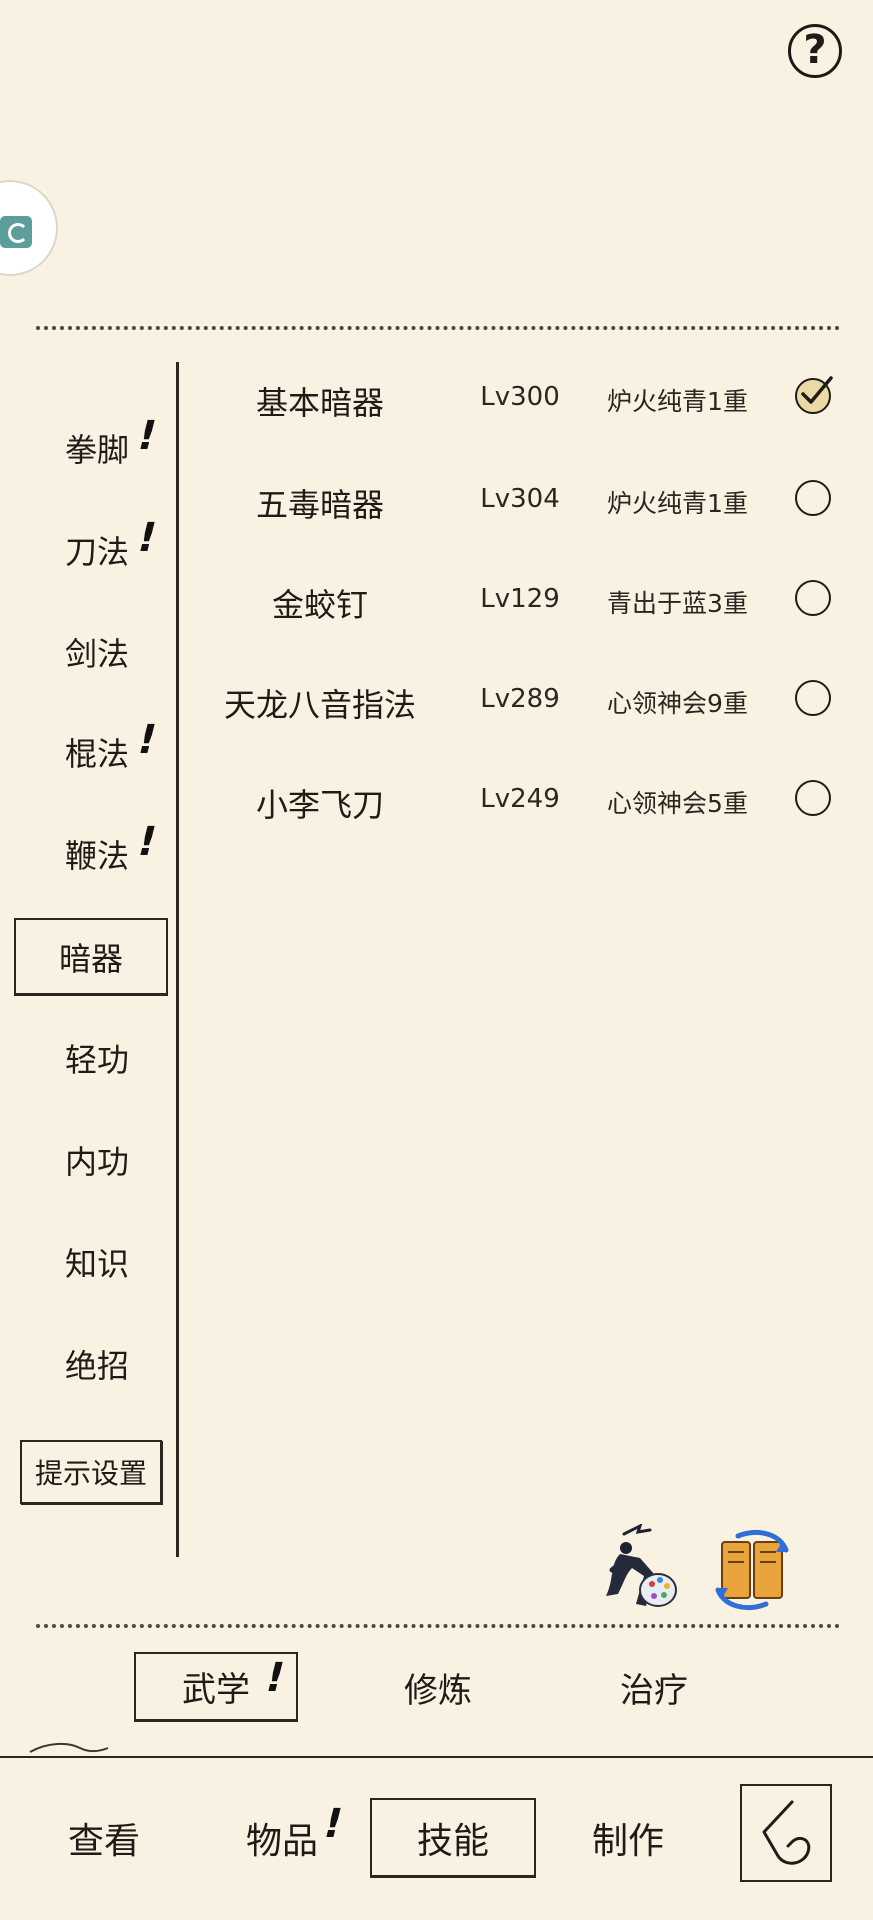 The image size is (873, 1920). I want to click on skill-name: 小李飞刀, so click(319, 805).